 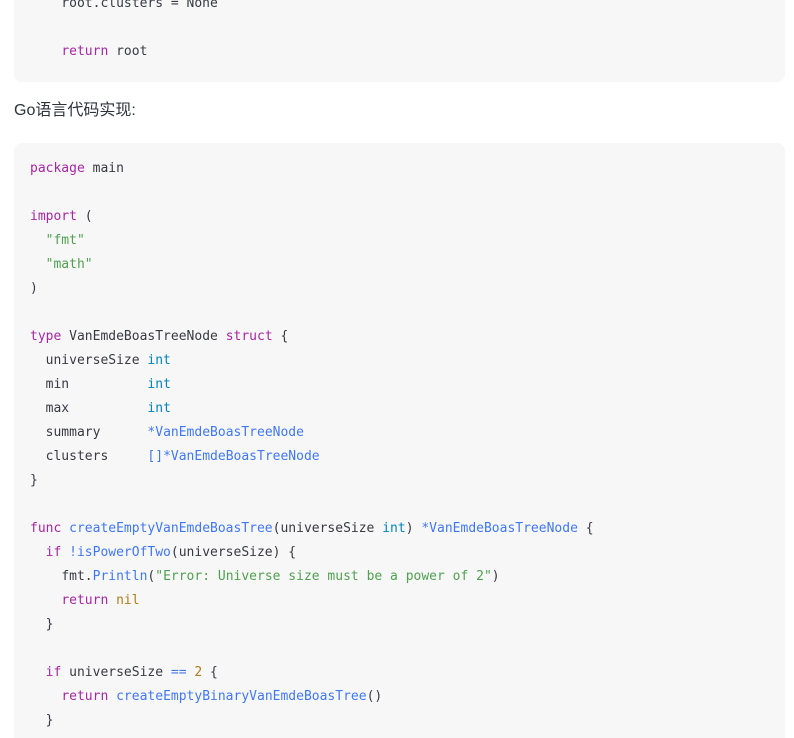 I want to click on code-token-operator-equals: ==, so click(x=178, y=672).